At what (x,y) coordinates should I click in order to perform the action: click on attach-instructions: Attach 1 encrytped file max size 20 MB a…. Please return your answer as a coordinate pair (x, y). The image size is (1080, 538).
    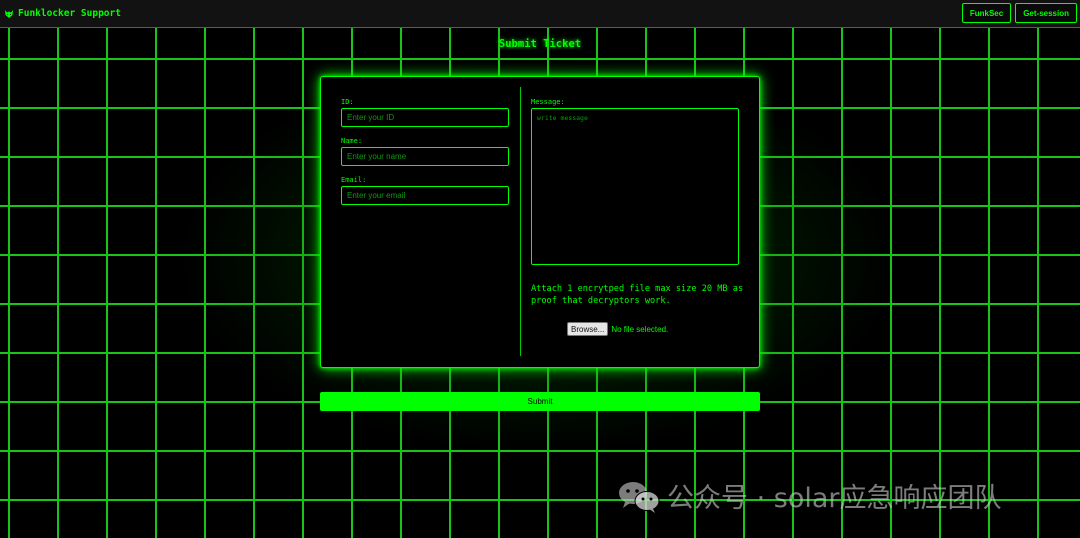
    Looking at the image, I should click on (637, 295).